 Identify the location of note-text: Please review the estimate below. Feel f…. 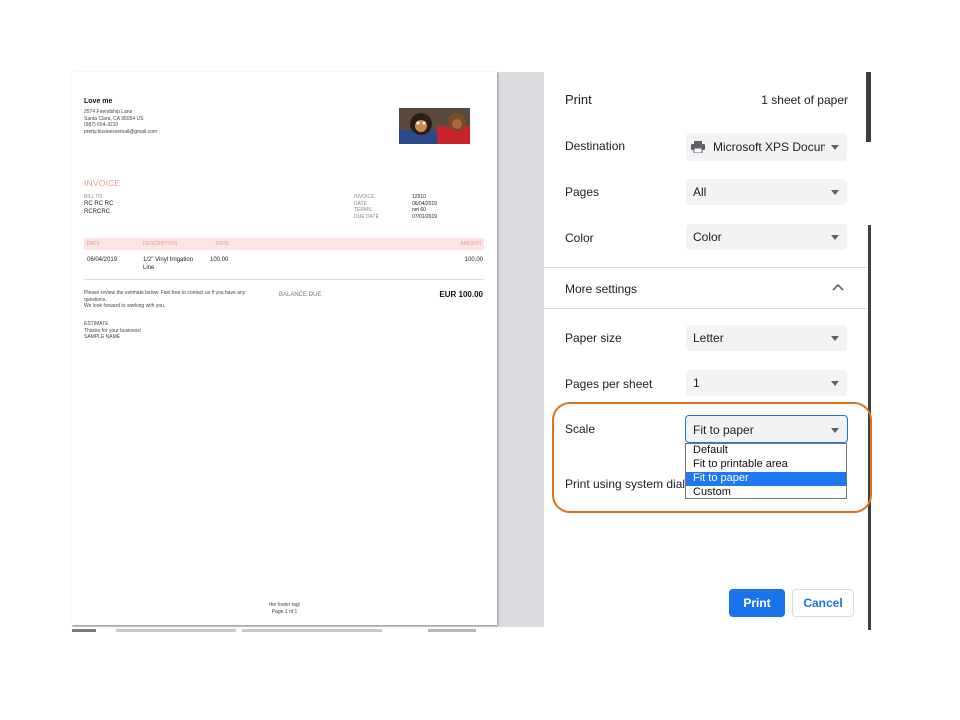
(165, 299).